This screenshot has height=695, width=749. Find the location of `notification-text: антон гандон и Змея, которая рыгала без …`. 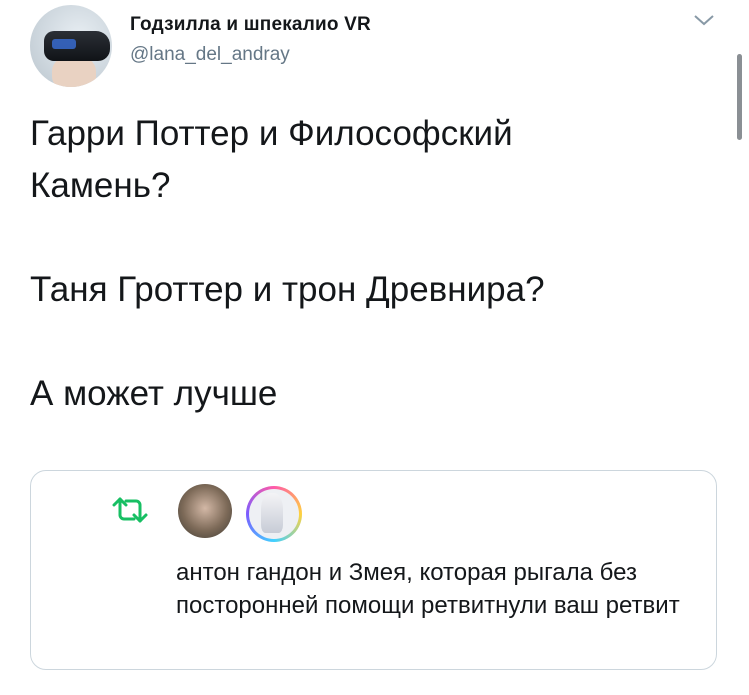

notification-text: антон гандон и Змея, которая рыгала без … is located at coordinates (428, 589).